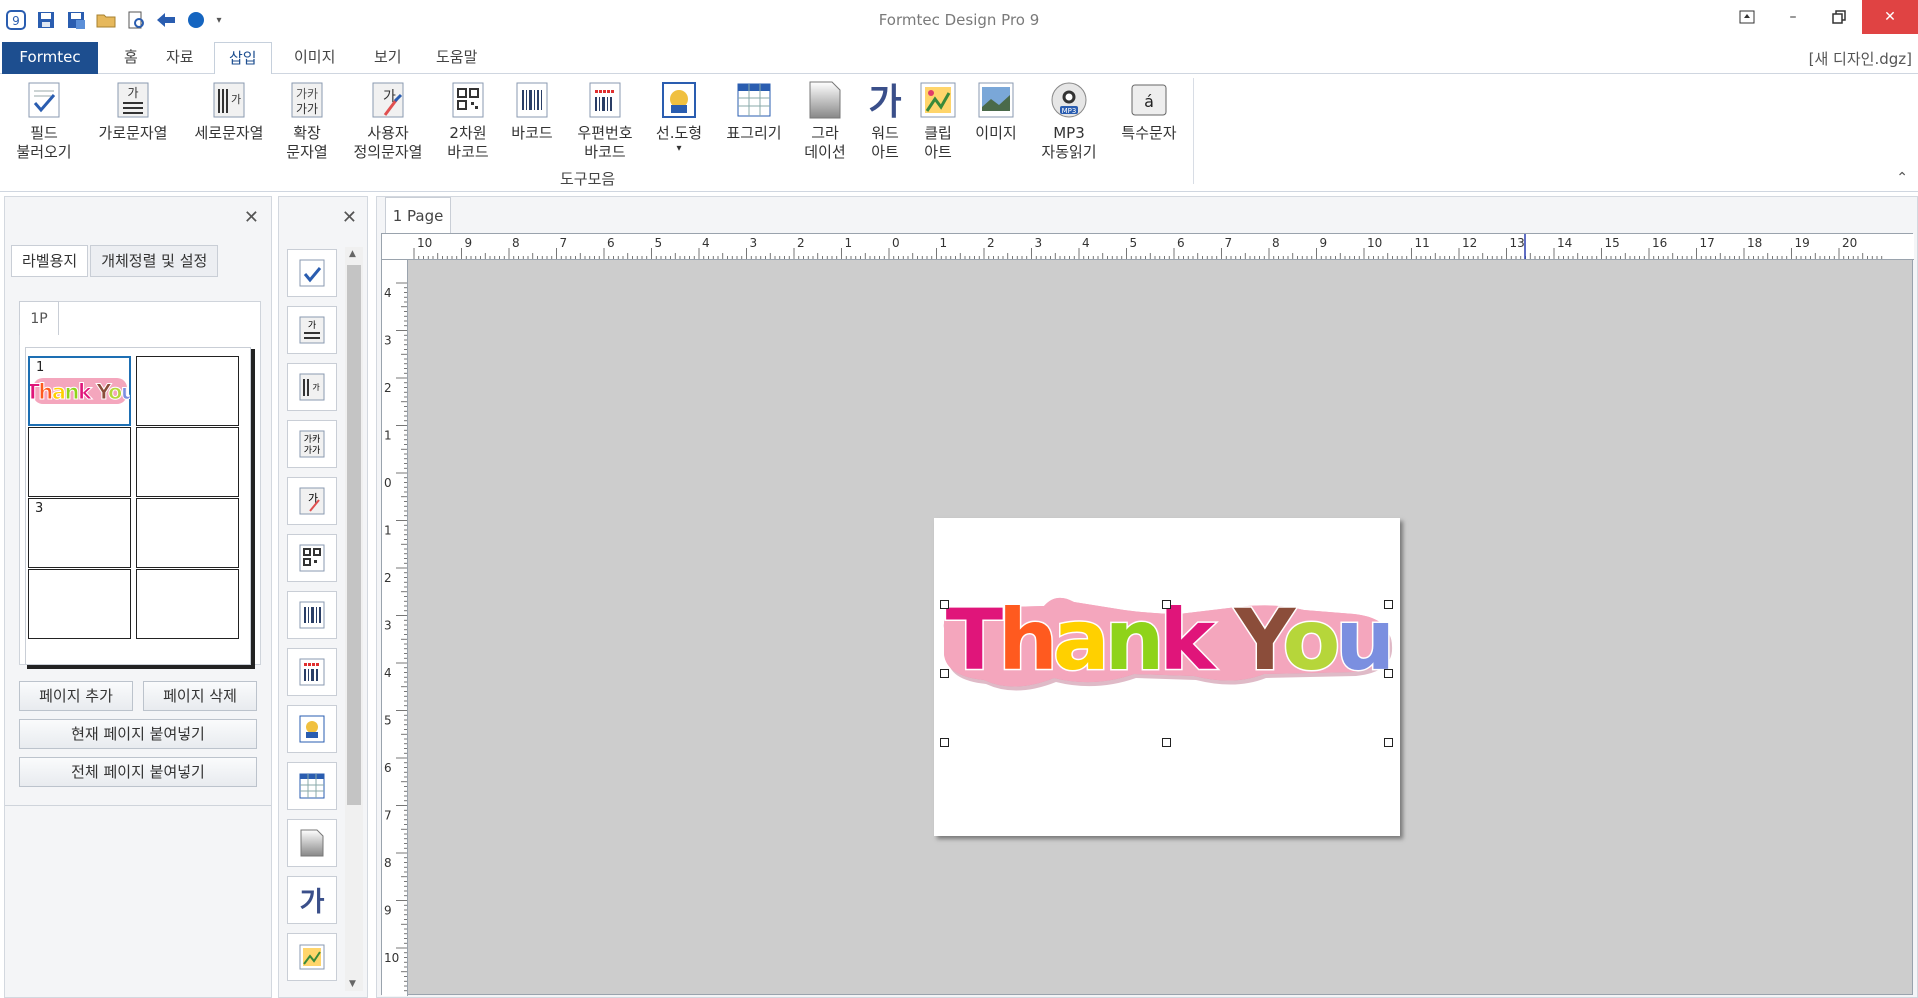 The height and width of the screenshot is (998, 1918). Describe the element at coordinates (996, 100) in the screenshot. I see `image-icon` at that location.